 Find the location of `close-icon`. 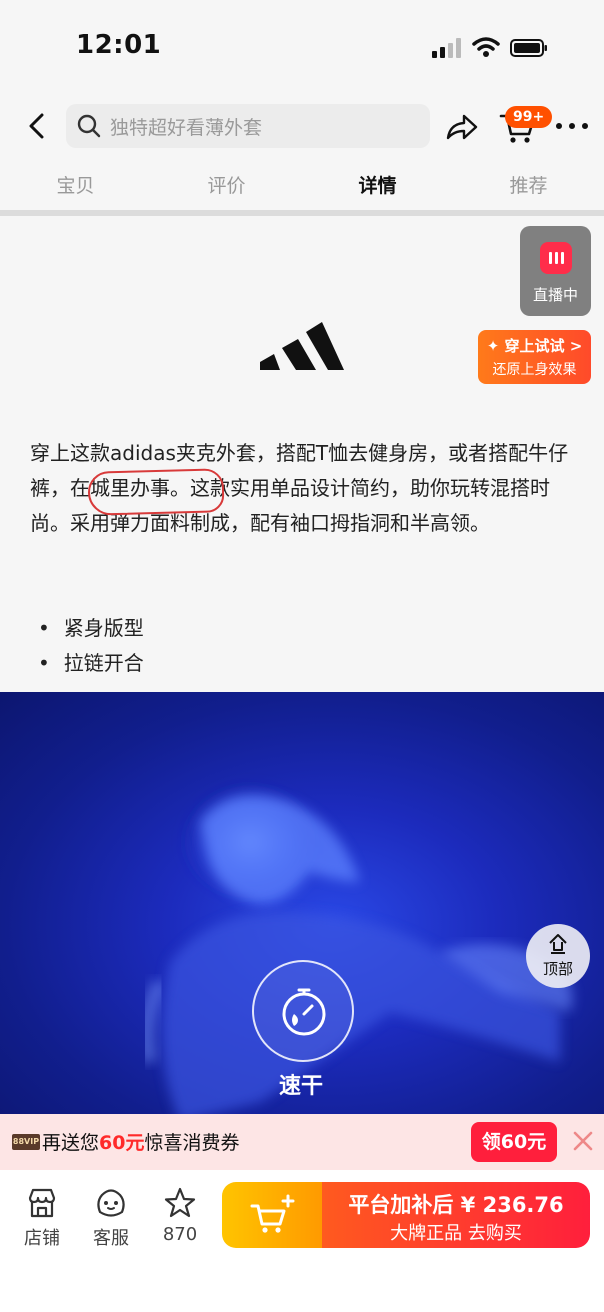

close-icon is located at coordinates (583, 1141).